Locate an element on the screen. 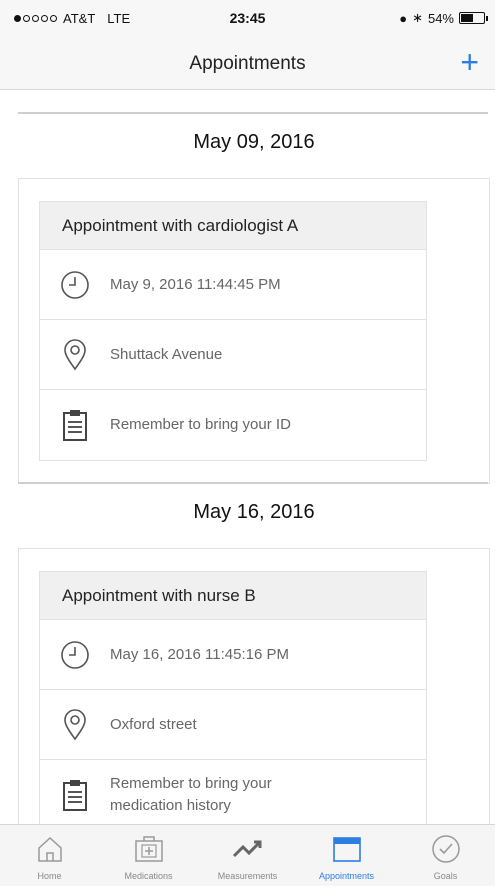 The height and width of the screenshot is (886, 495). tab-medications: Medications is located at coordinates (148, 855).